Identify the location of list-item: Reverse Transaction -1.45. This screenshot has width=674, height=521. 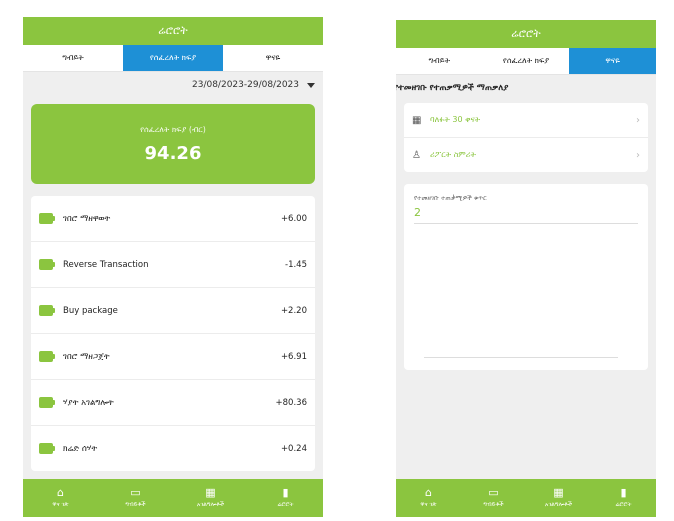
(173, 265).